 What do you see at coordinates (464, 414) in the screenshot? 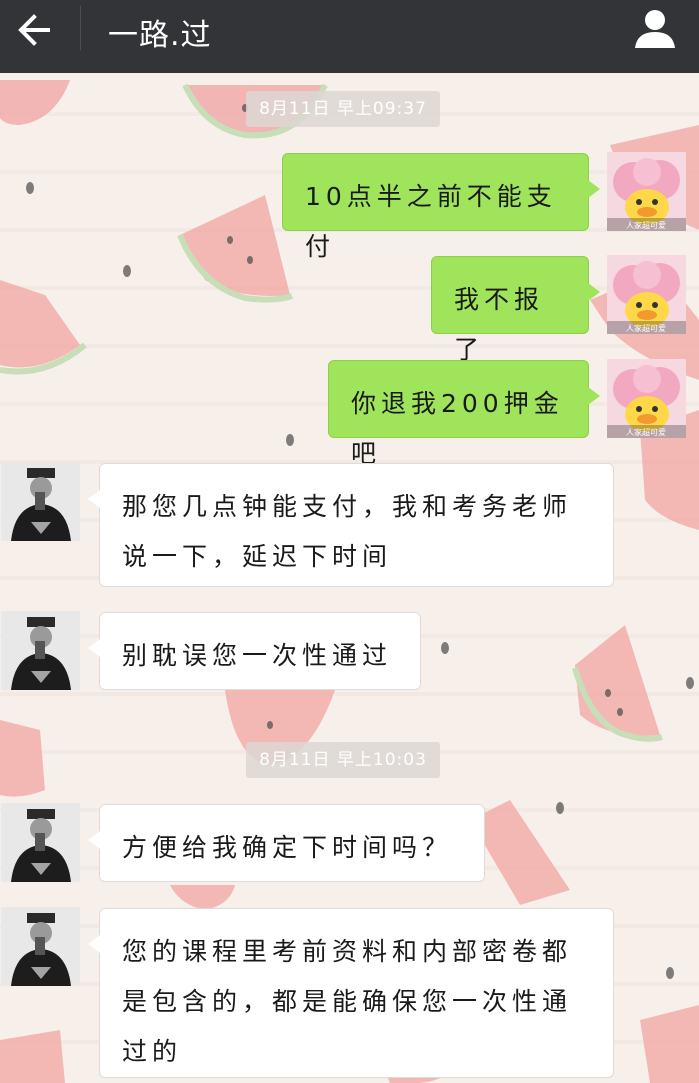
I see `message-bubble: 你退我200押金吧` at bounding box center [464, 414].